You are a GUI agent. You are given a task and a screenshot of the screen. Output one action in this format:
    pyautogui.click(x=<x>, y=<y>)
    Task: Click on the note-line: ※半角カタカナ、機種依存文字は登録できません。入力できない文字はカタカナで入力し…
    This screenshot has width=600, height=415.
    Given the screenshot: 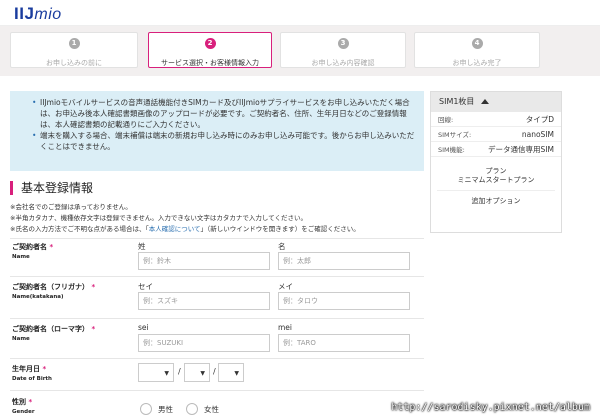 What is the action you would take?
    pyautogui.click(x=159, y=218)
    